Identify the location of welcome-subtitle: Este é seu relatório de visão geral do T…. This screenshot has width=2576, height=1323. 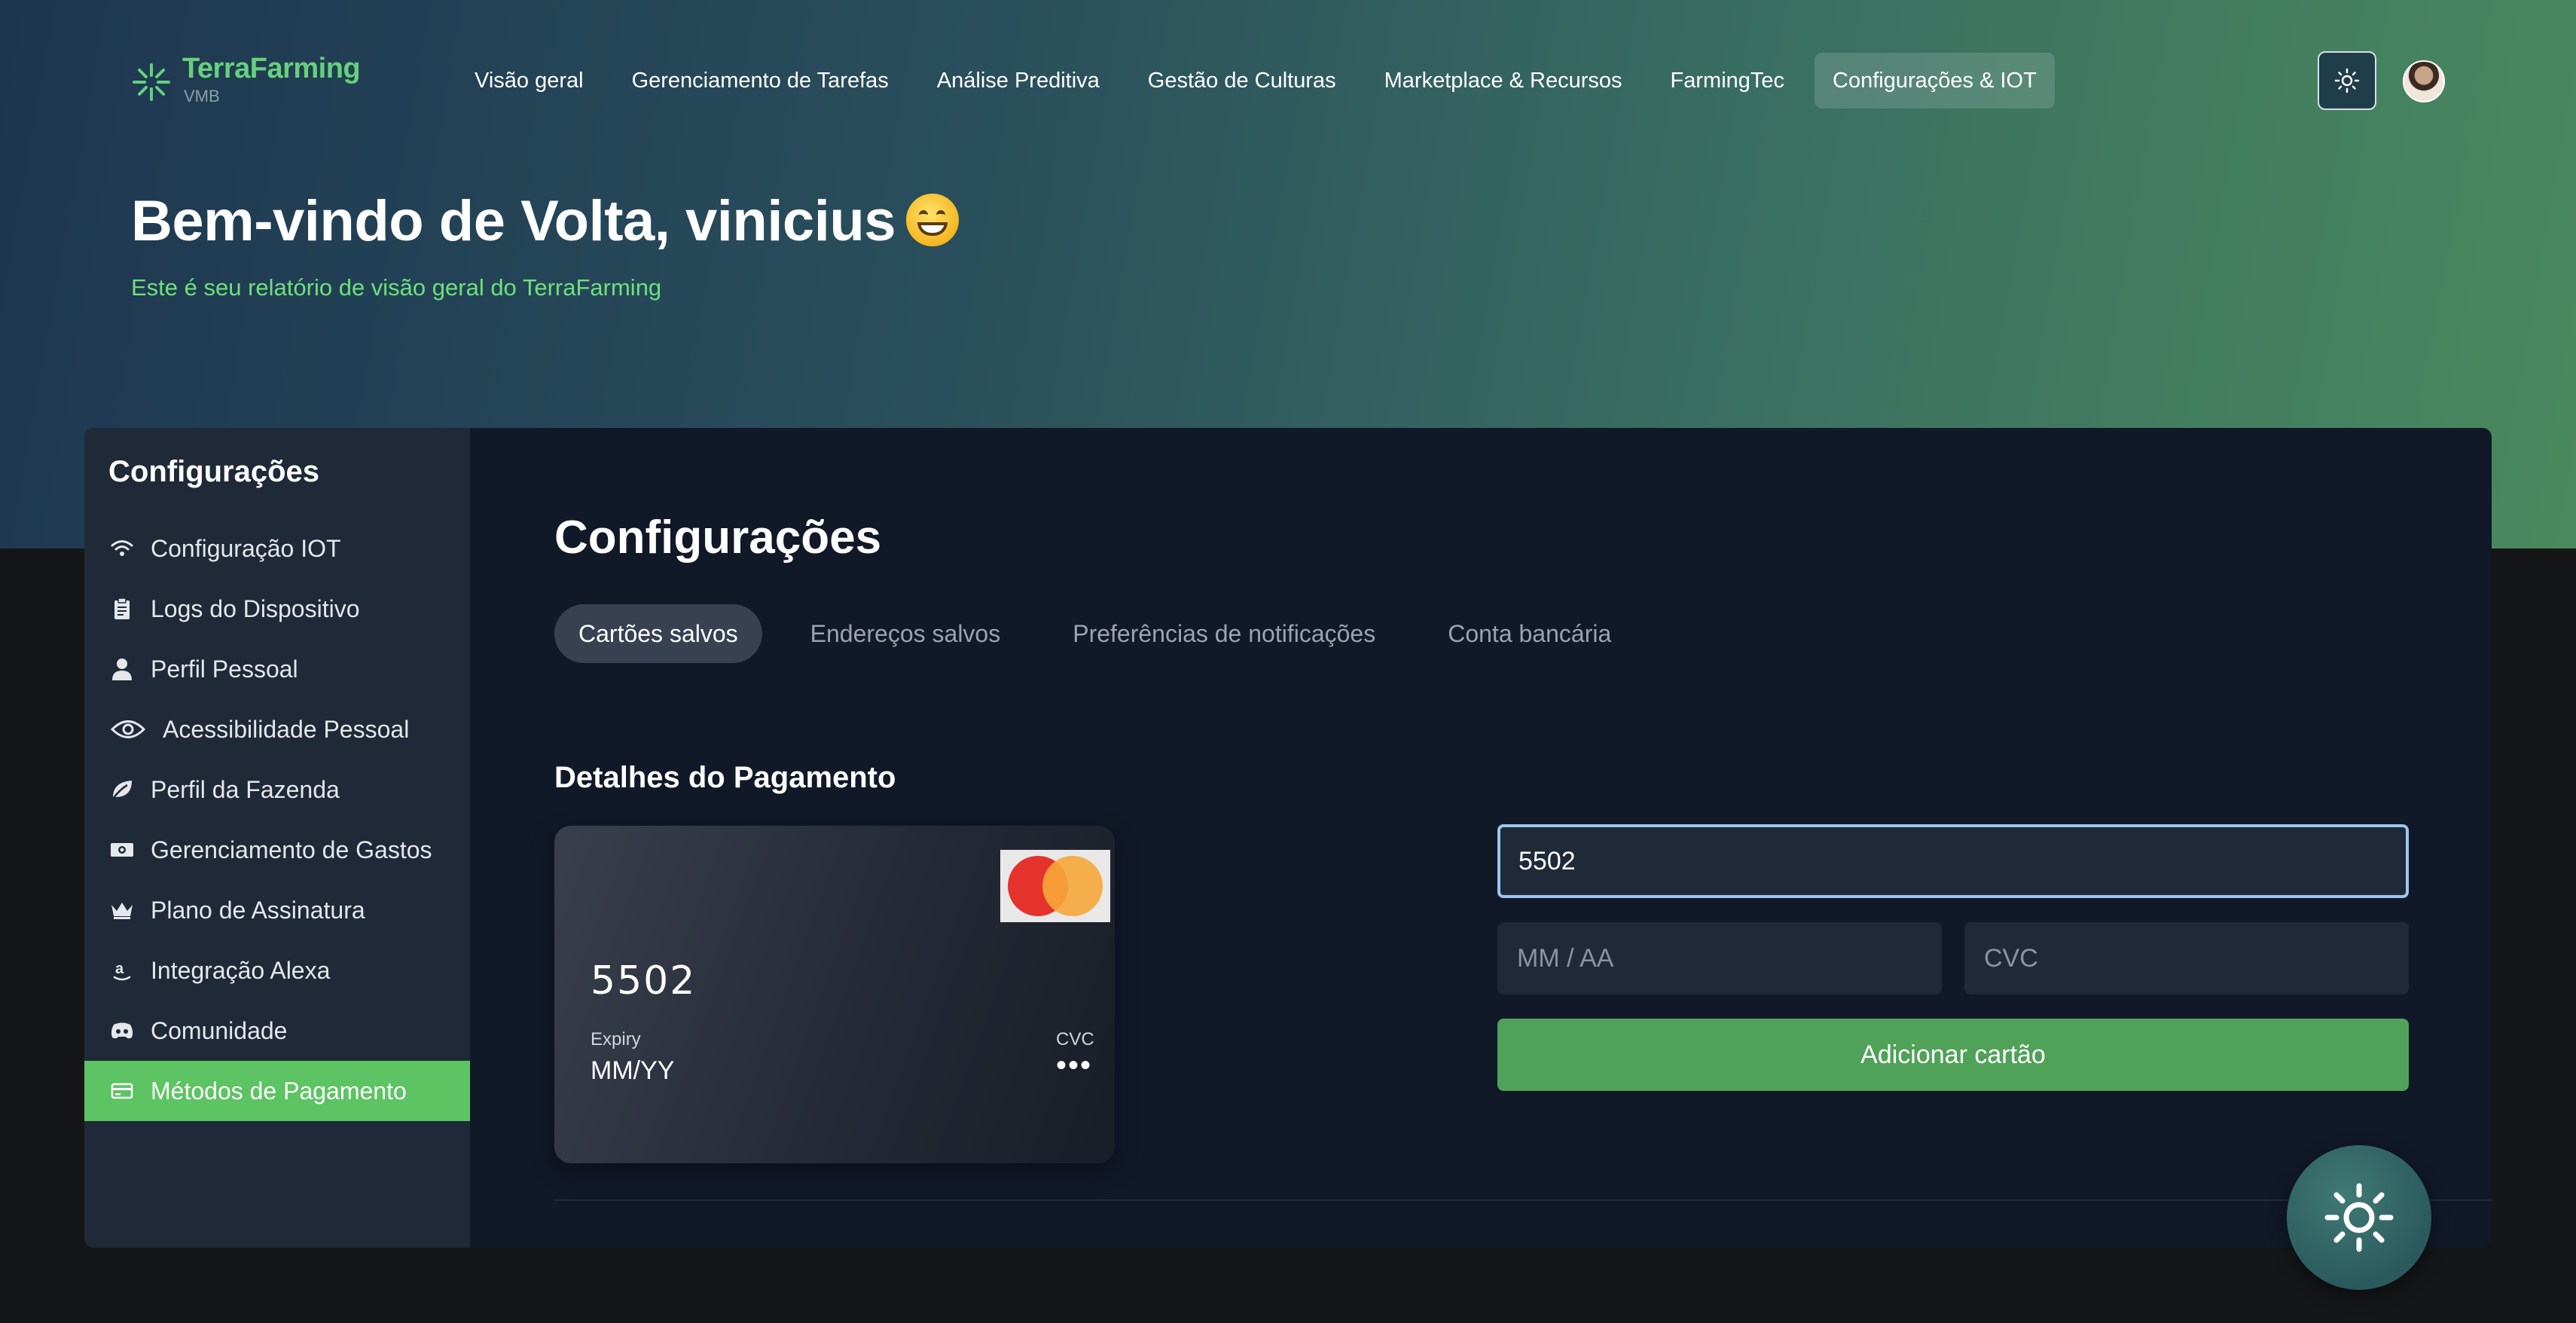
(396, 287).